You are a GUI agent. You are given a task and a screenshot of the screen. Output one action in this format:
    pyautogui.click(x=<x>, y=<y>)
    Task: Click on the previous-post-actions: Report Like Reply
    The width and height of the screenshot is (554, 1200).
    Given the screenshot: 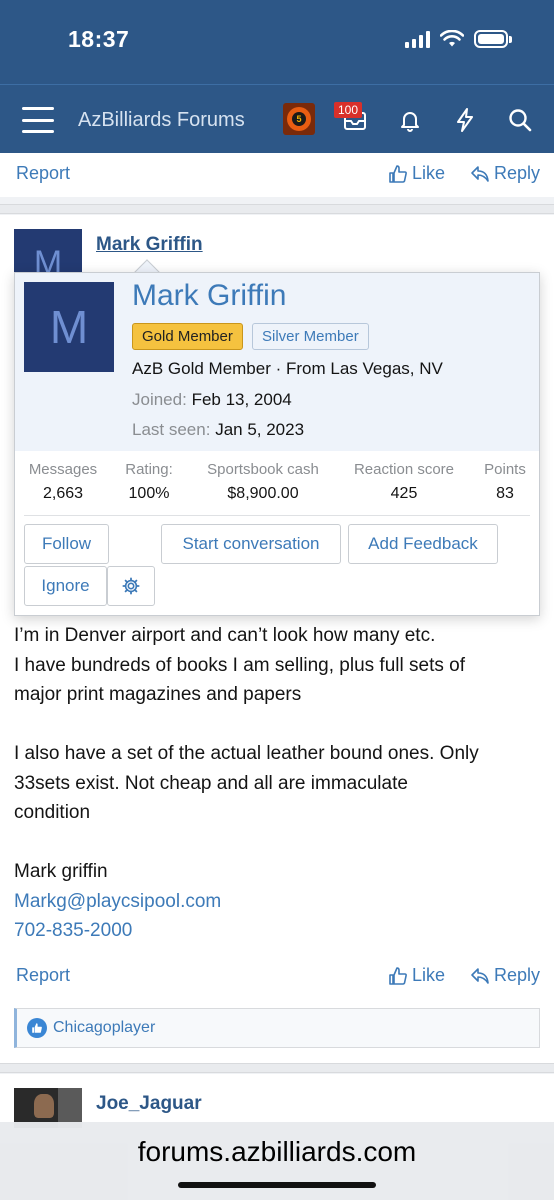 What is the action you would take?
    pyautogui.click(x=277, y=175)
    